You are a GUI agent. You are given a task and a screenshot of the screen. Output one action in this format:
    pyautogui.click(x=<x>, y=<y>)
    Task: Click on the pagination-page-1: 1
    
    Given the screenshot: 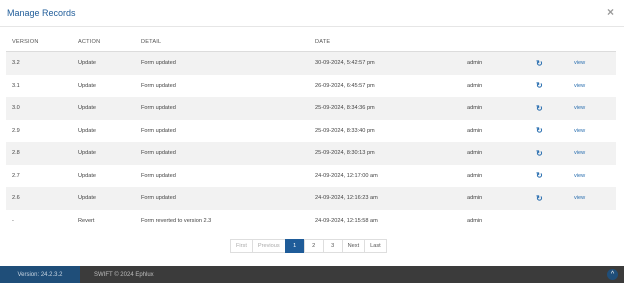 What is the action you would take?
    pyautogui.click(x=294, y=246)
    